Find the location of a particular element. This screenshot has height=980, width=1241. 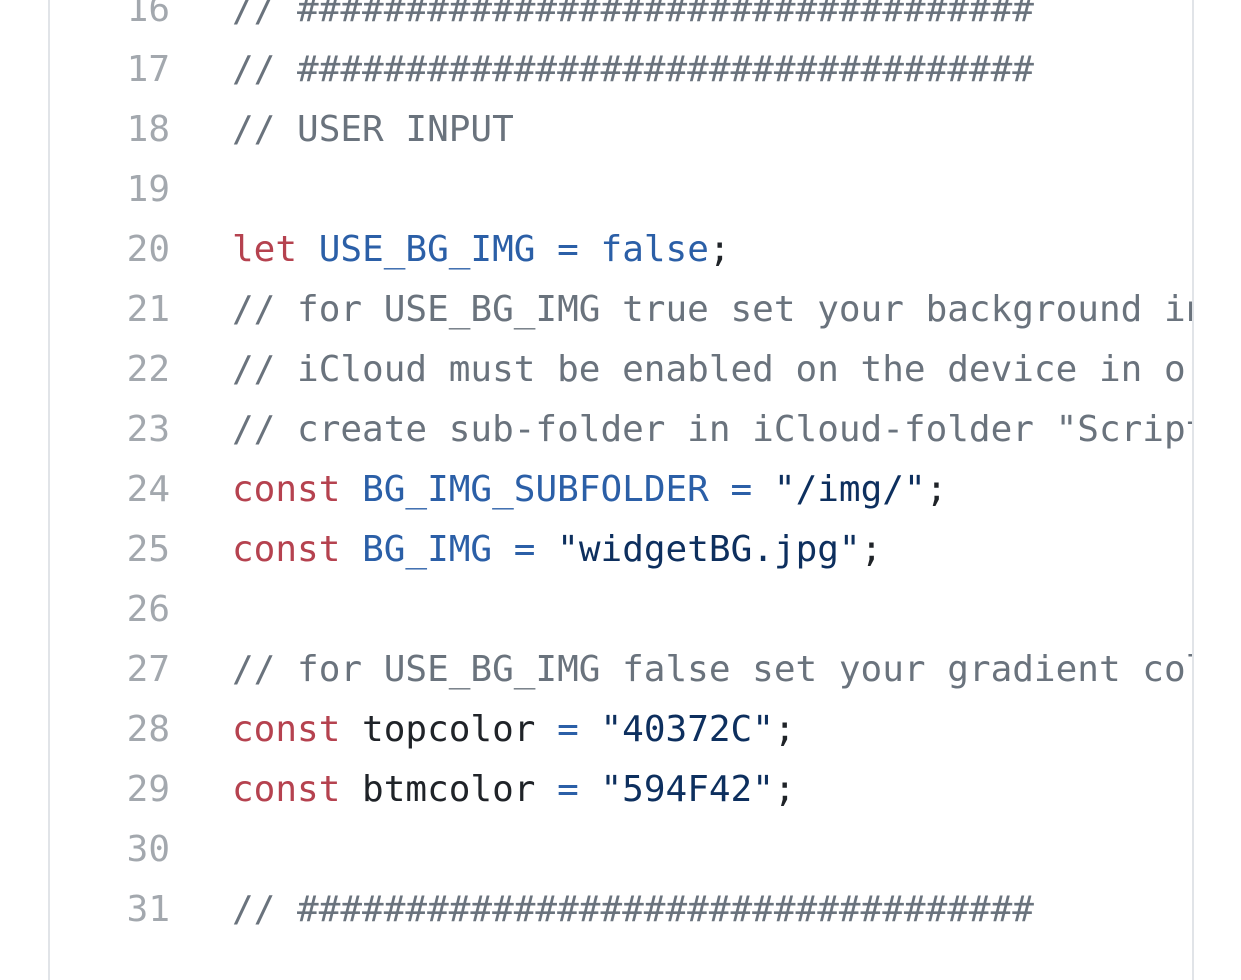

code-line: 28 const topcolor = "40372C"; is located at coordinates (621, 730).